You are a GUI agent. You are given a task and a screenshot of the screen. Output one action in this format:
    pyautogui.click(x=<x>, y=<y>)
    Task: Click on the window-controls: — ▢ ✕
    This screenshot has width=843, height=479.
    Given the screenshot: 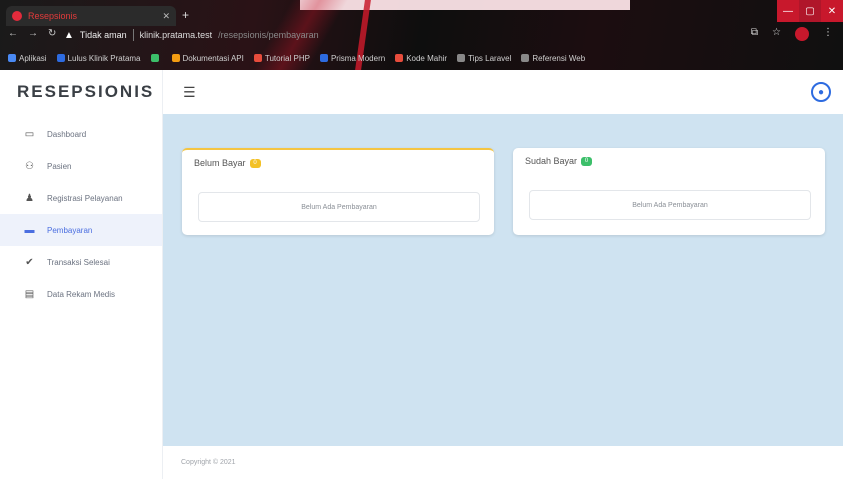 What is the action you would take?
    pyautogui.click(x=810, y=11)
    